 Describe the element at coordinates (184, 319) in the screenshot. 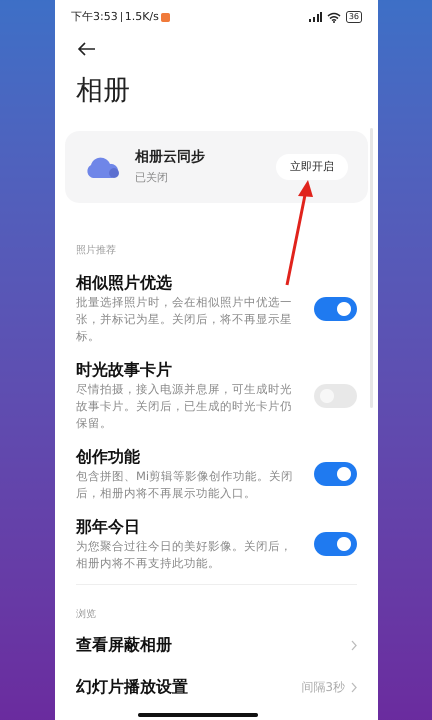

I see `setting-description: 批量选择照片时，会在相似照片中优选一张，并标记为星。关闭后，将不再显示星标。` at that location.